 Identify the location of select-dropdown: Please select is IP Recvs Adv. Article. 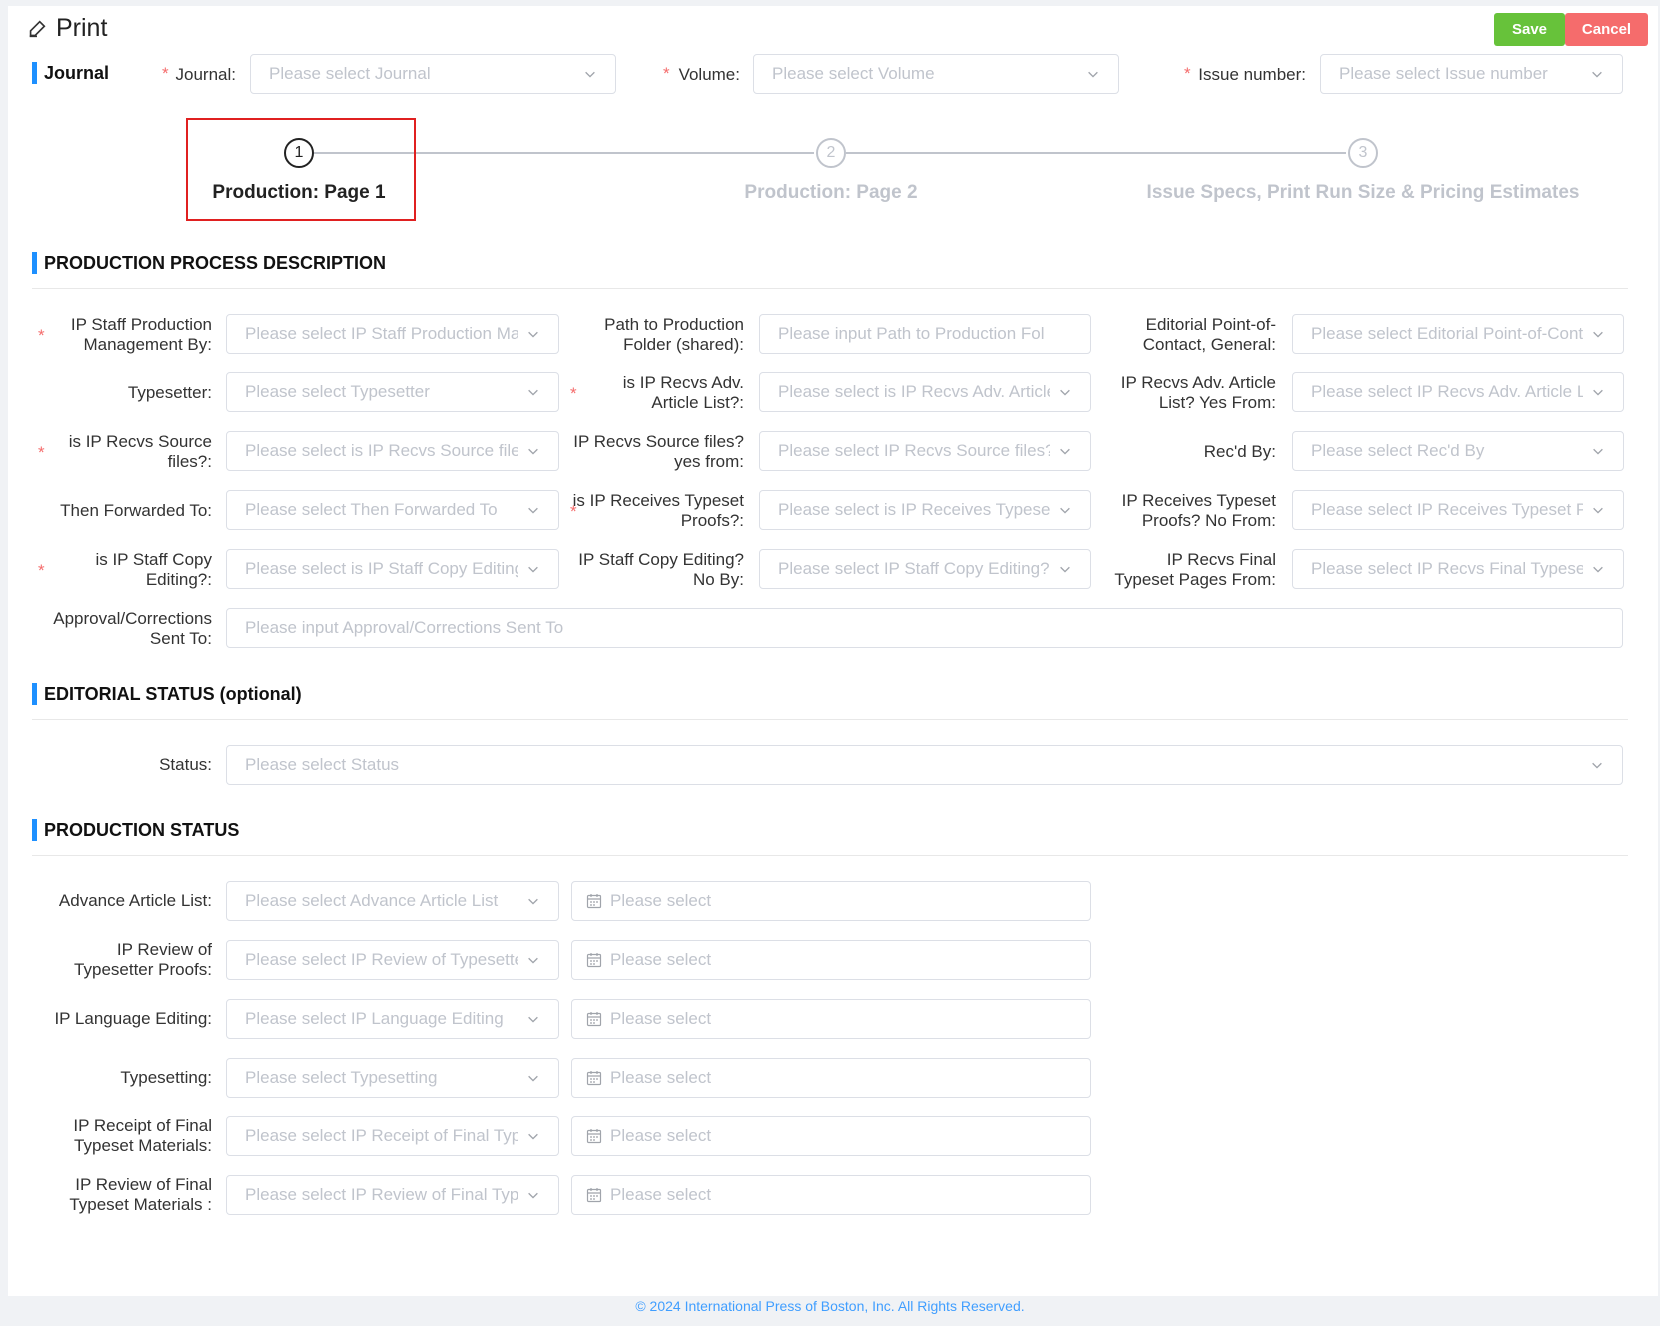
(925, 392).